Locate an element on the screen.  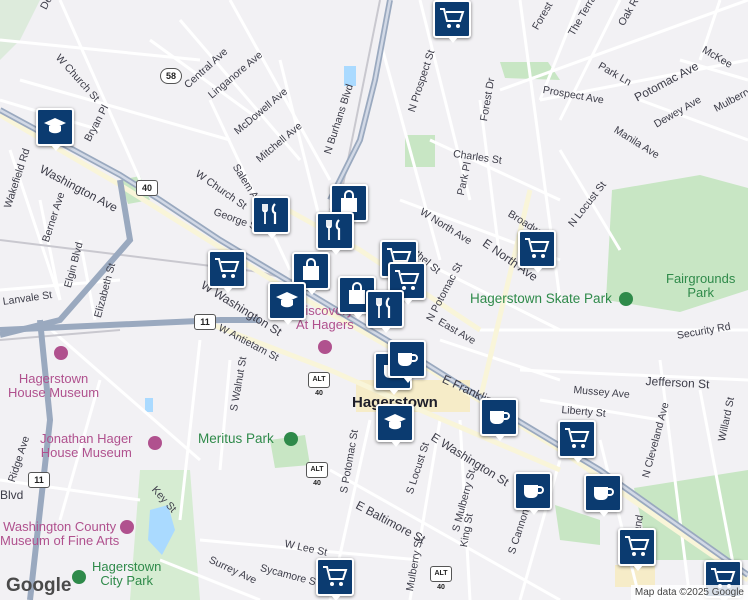
map-attribution: Map data ©2025 Google is located at coordinates (689, 592).